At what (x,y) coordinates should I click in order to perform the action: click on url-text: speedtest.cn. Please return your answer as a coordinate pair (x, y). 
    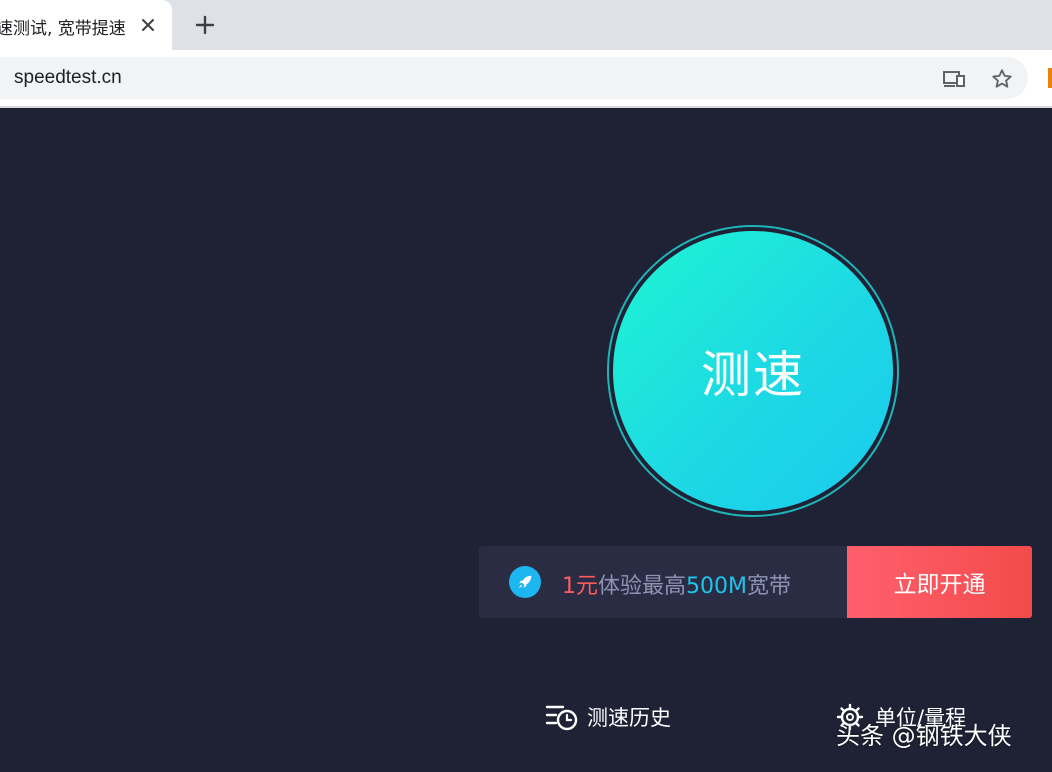
    Looking at the image, I should click on (68, 78).